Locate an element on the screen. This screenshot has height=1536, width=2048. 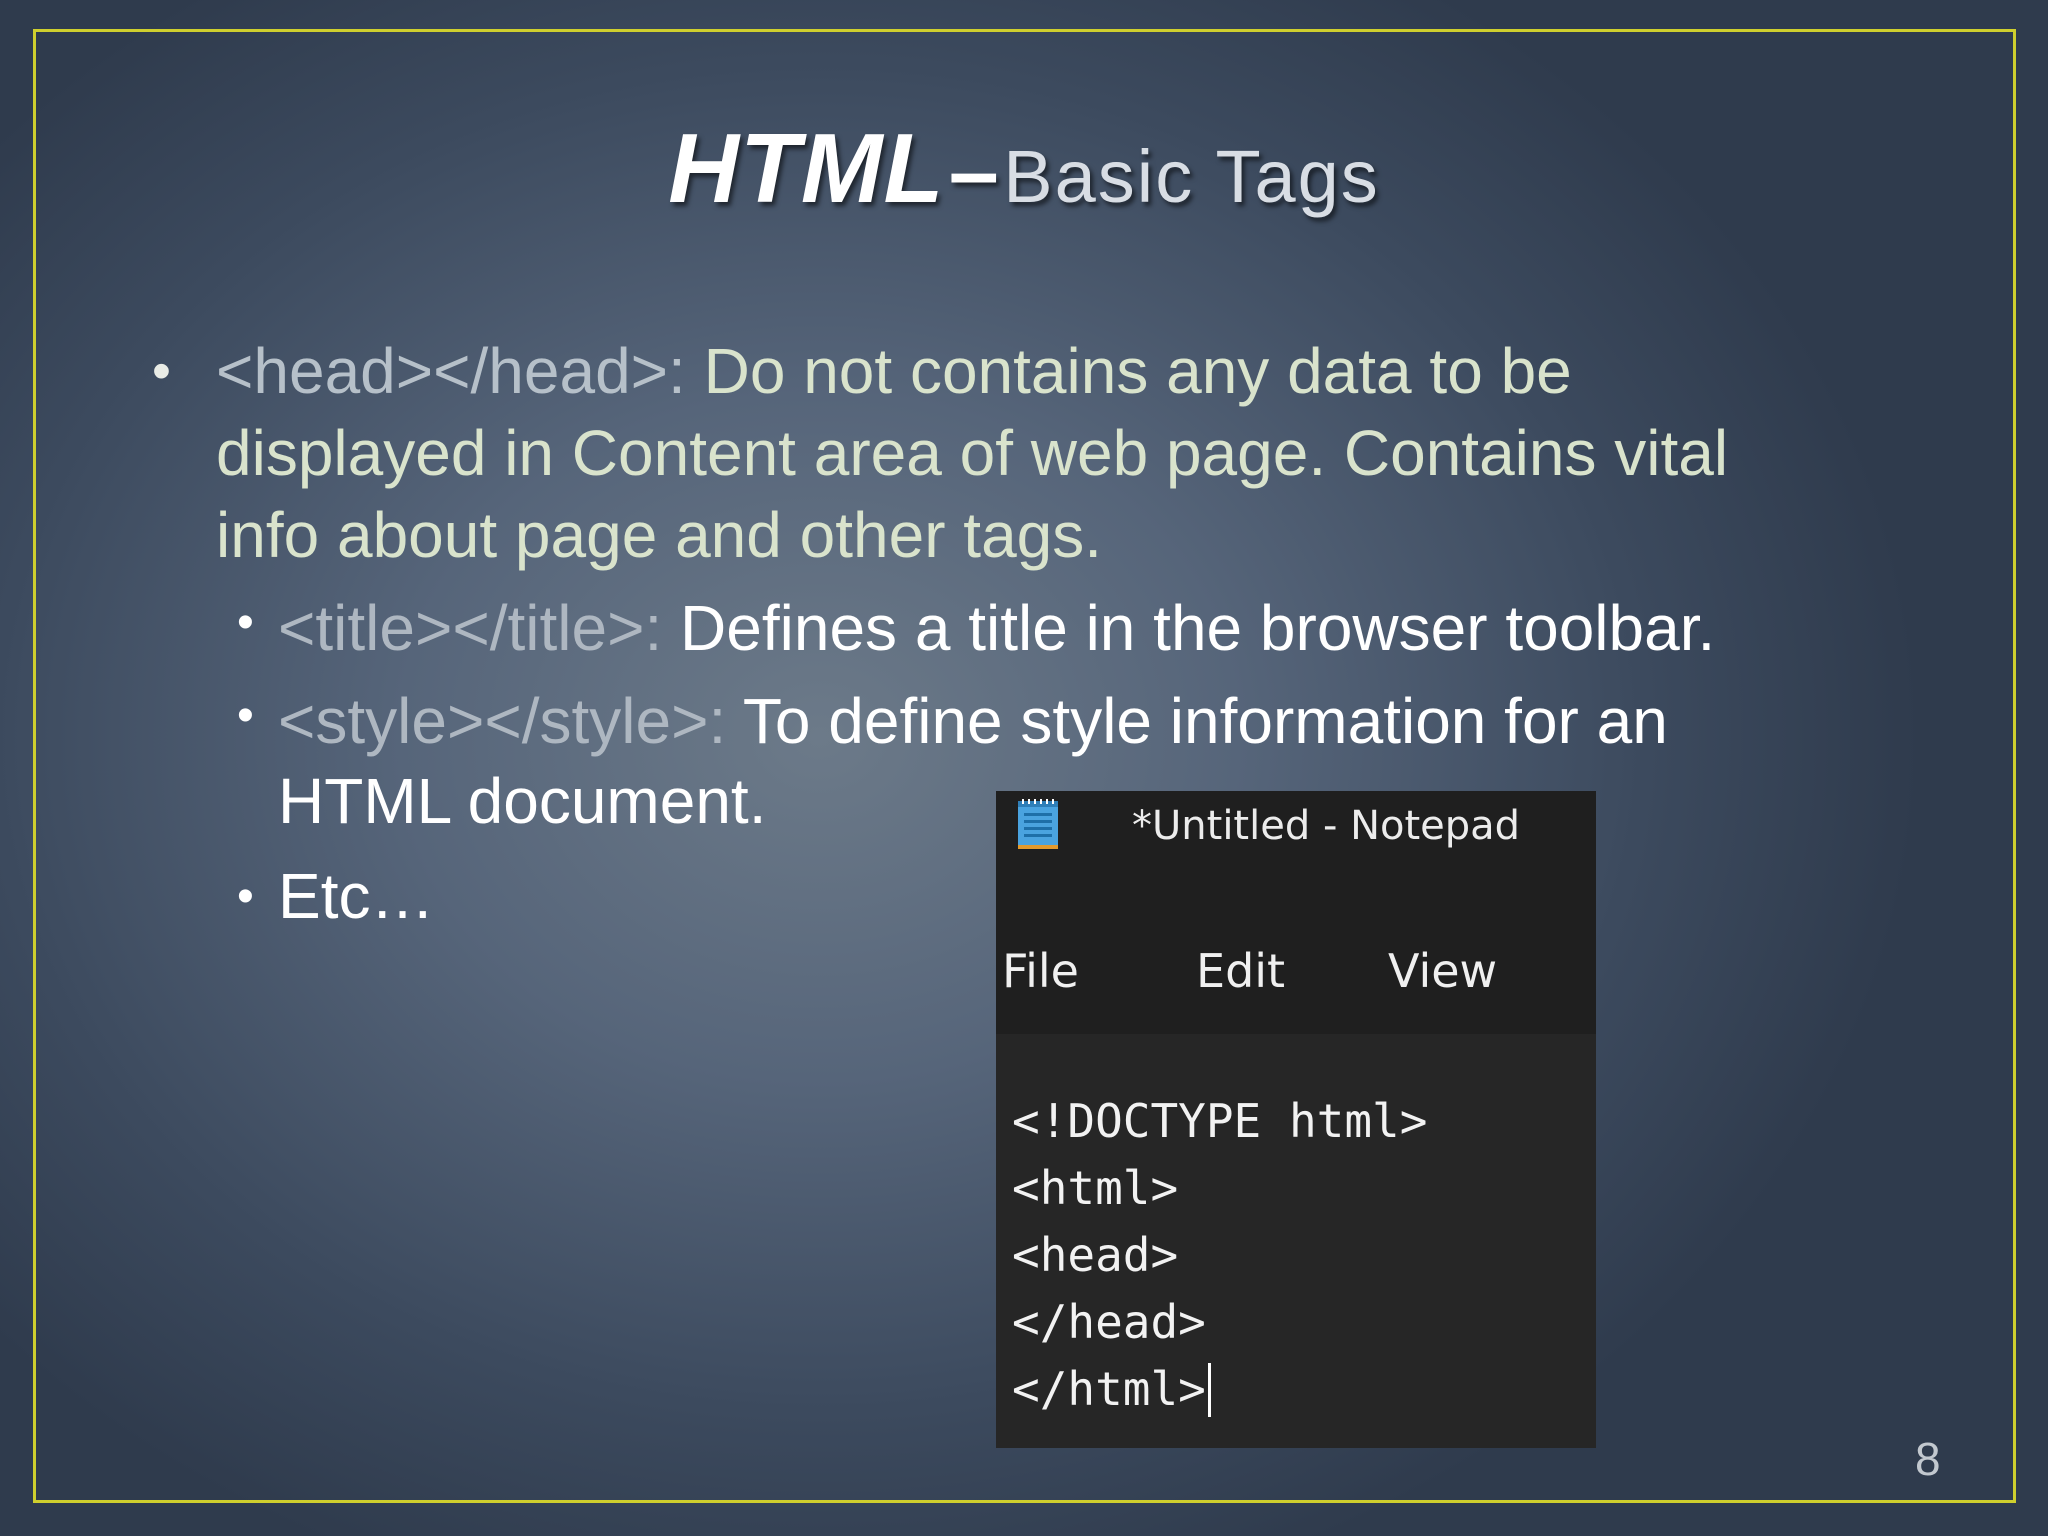
bullet-head-line-3: info about page and other tags. is located at coordinates (659, 535).